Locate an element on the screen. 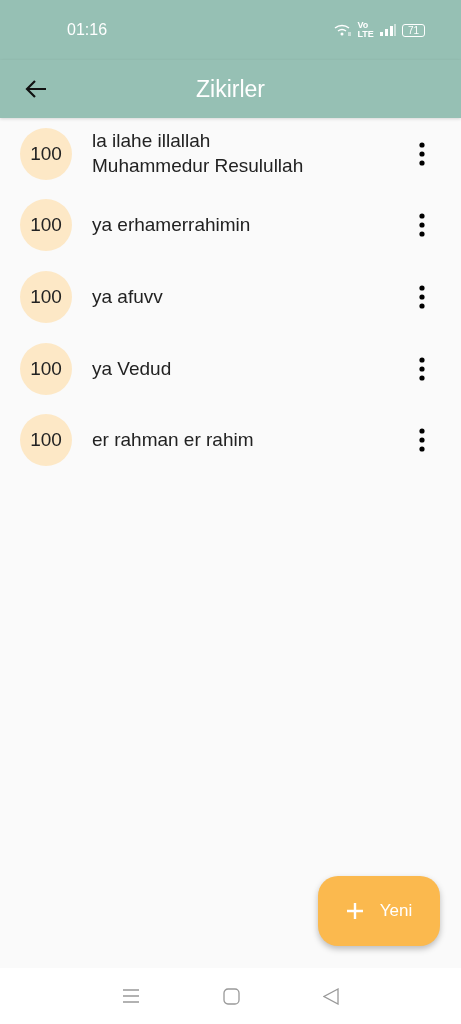 This screenshot has width=461, height=1024. zikir-text: ya erhamerrahimin is located at coordinates (172, 225).